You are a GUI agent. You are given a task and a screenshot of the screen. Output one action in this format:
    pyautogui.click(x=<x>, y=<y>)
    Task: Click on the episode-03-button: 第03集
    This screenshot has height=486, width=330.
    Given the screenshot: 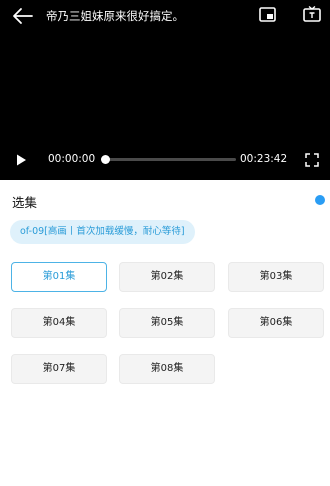 What is the action you would take?
    pyautogui.click(x=276, y=277)
    